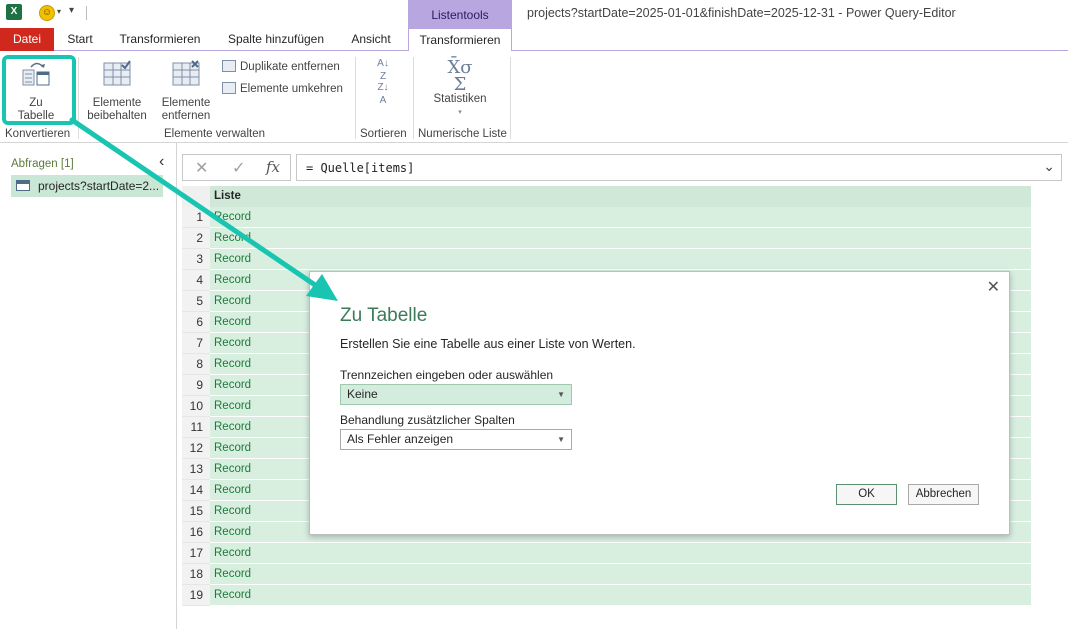  Describe the element at coordinates (59, 11) in the screenshot. I see `smiley-dropdown-icon: ▾` at that location.